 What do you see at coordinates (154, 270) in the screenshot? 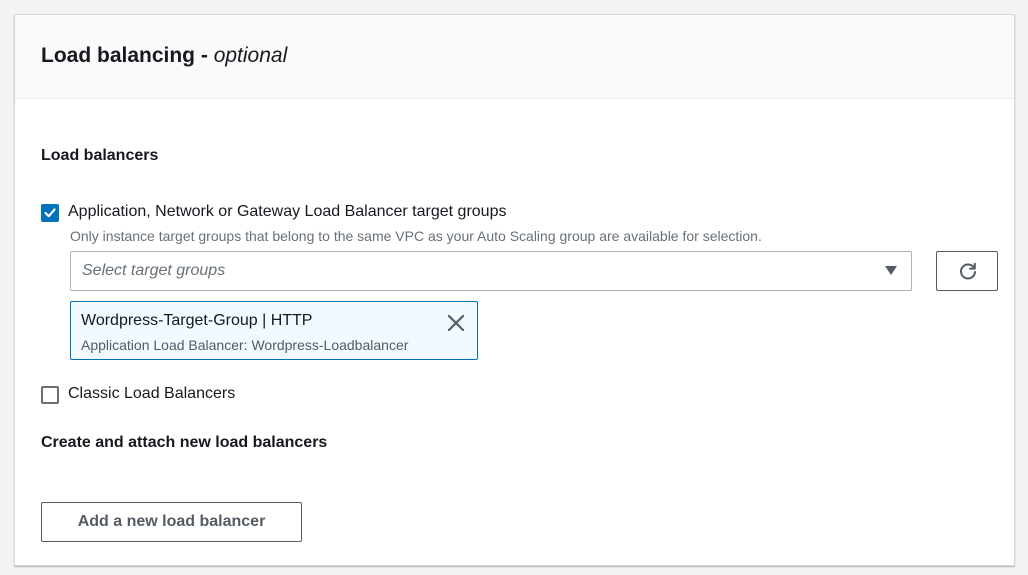
I see `select-placeholder: Select target groups` at bounding box center [154, 270].